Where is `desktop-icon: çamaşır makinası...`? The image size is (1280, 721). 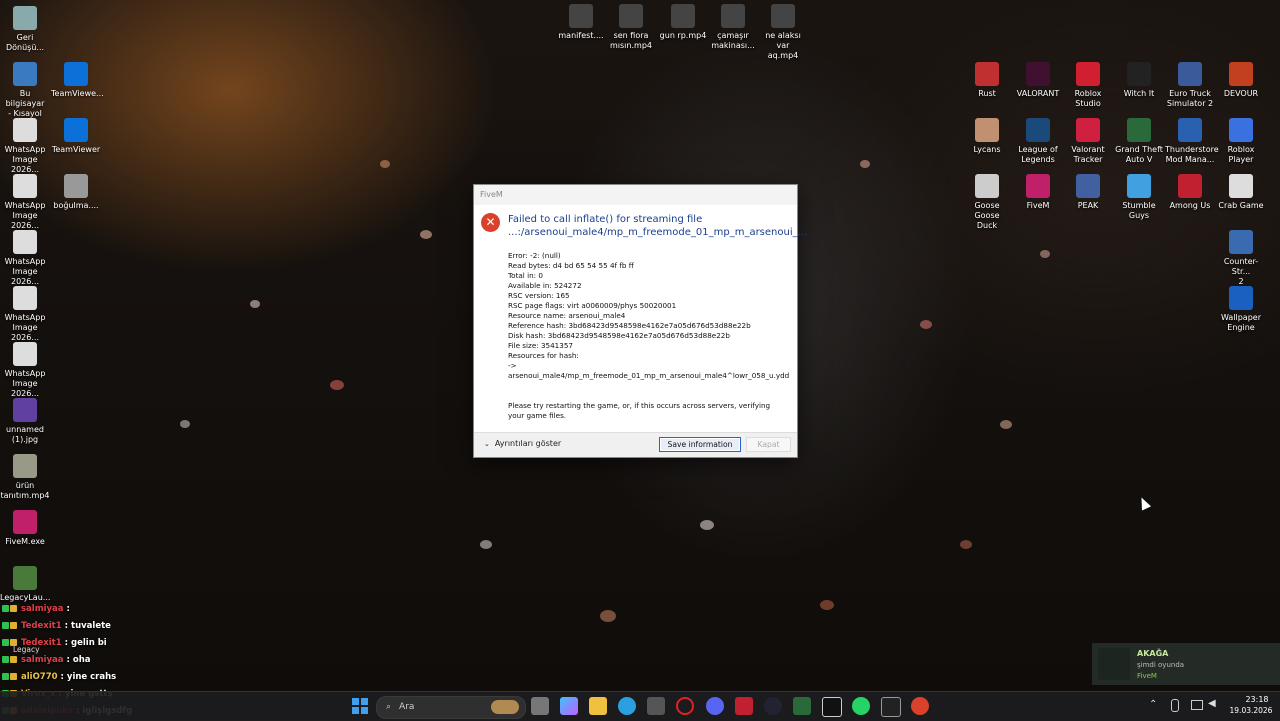 desktop-icon: çamaşır makinası... is located at coordinates (733, 27).